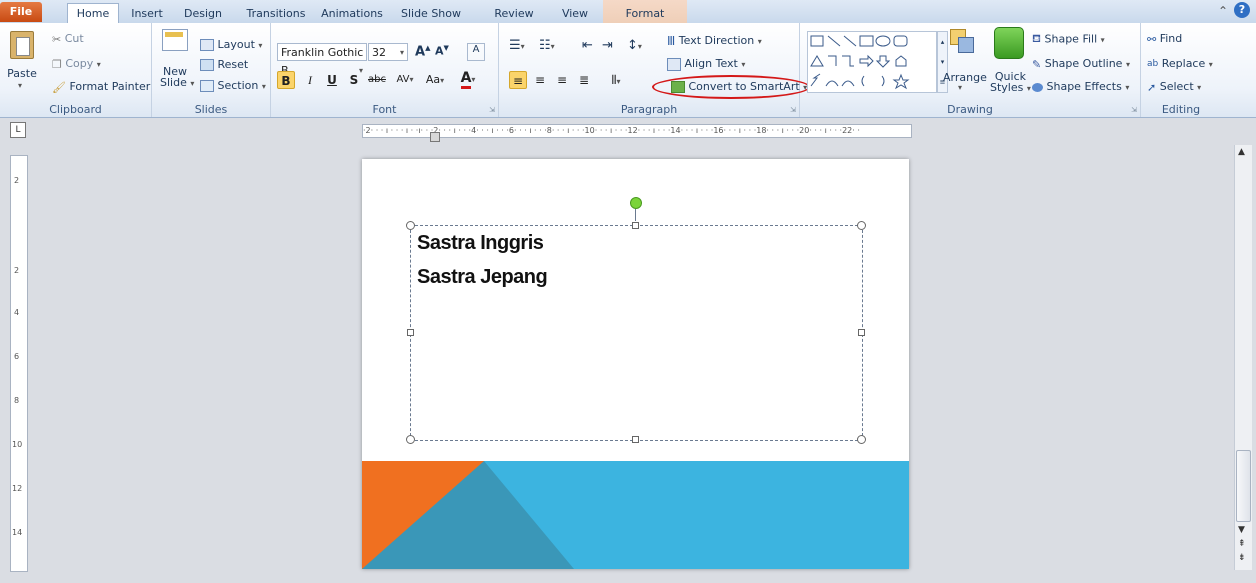 Image resolution: width=1256 pixels, height=583 pixels. I want to click on drawing-dialog-launcher-icon: ⇲, so click(1134, 110).